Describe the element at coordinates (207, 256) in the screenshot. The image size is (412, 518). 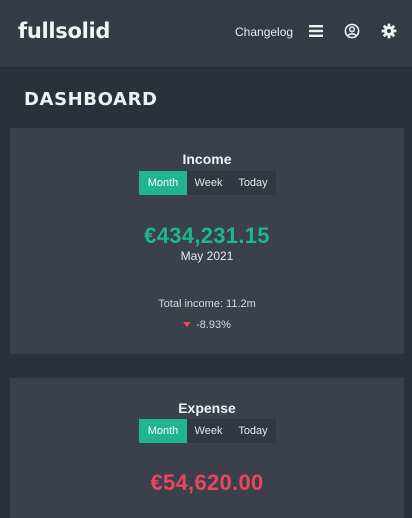
I see `income-period: May 2021` at that location.